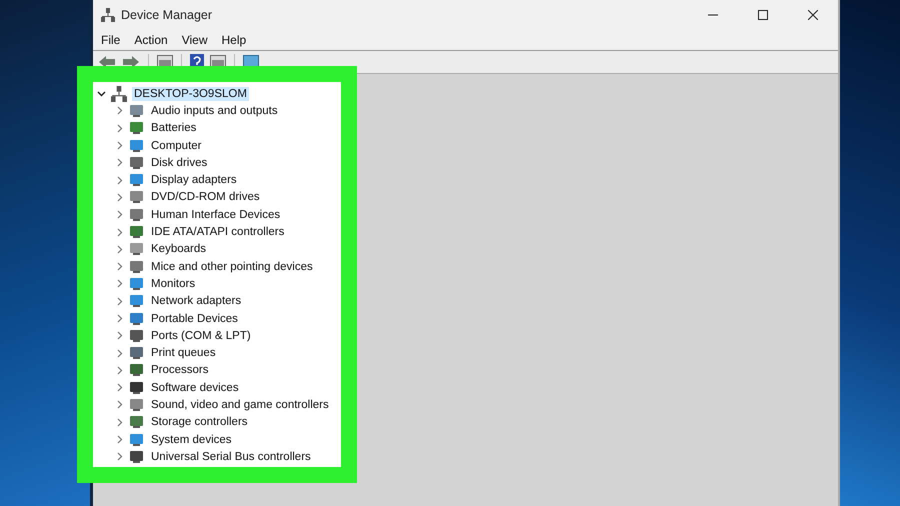  Describe the element at coordinates (166, 15) in the screenshot. I see `window-title: Device Manager` at that location.